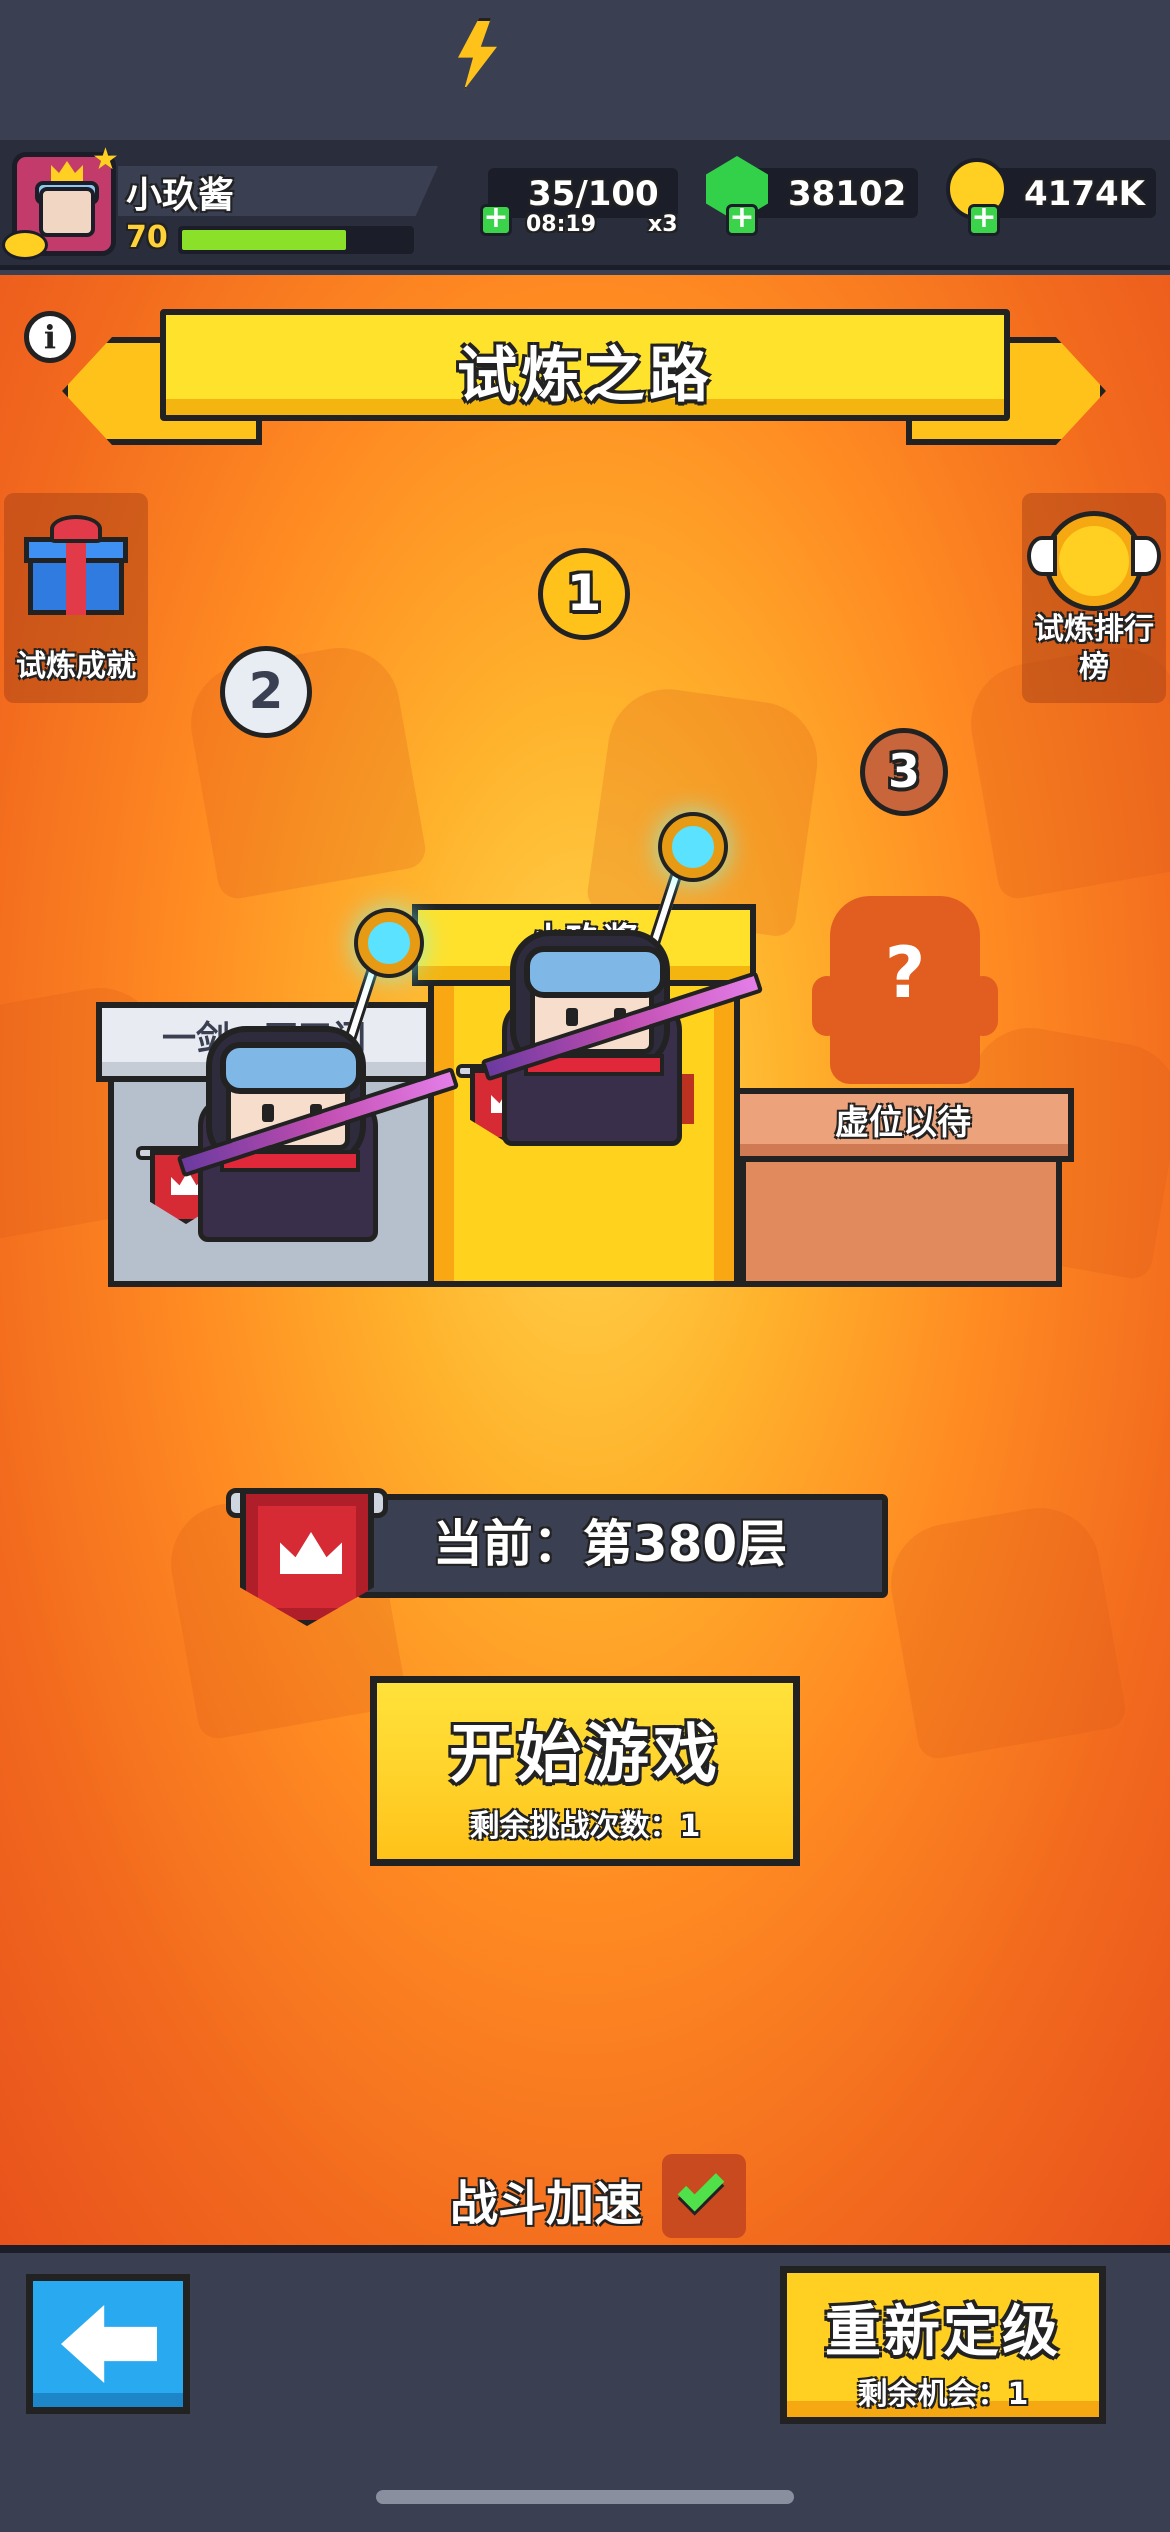 Image resolution: width=1170 pixels, height=2532 pixels. I want to click on achievements-button: 试炼成就, so click(76, 598).